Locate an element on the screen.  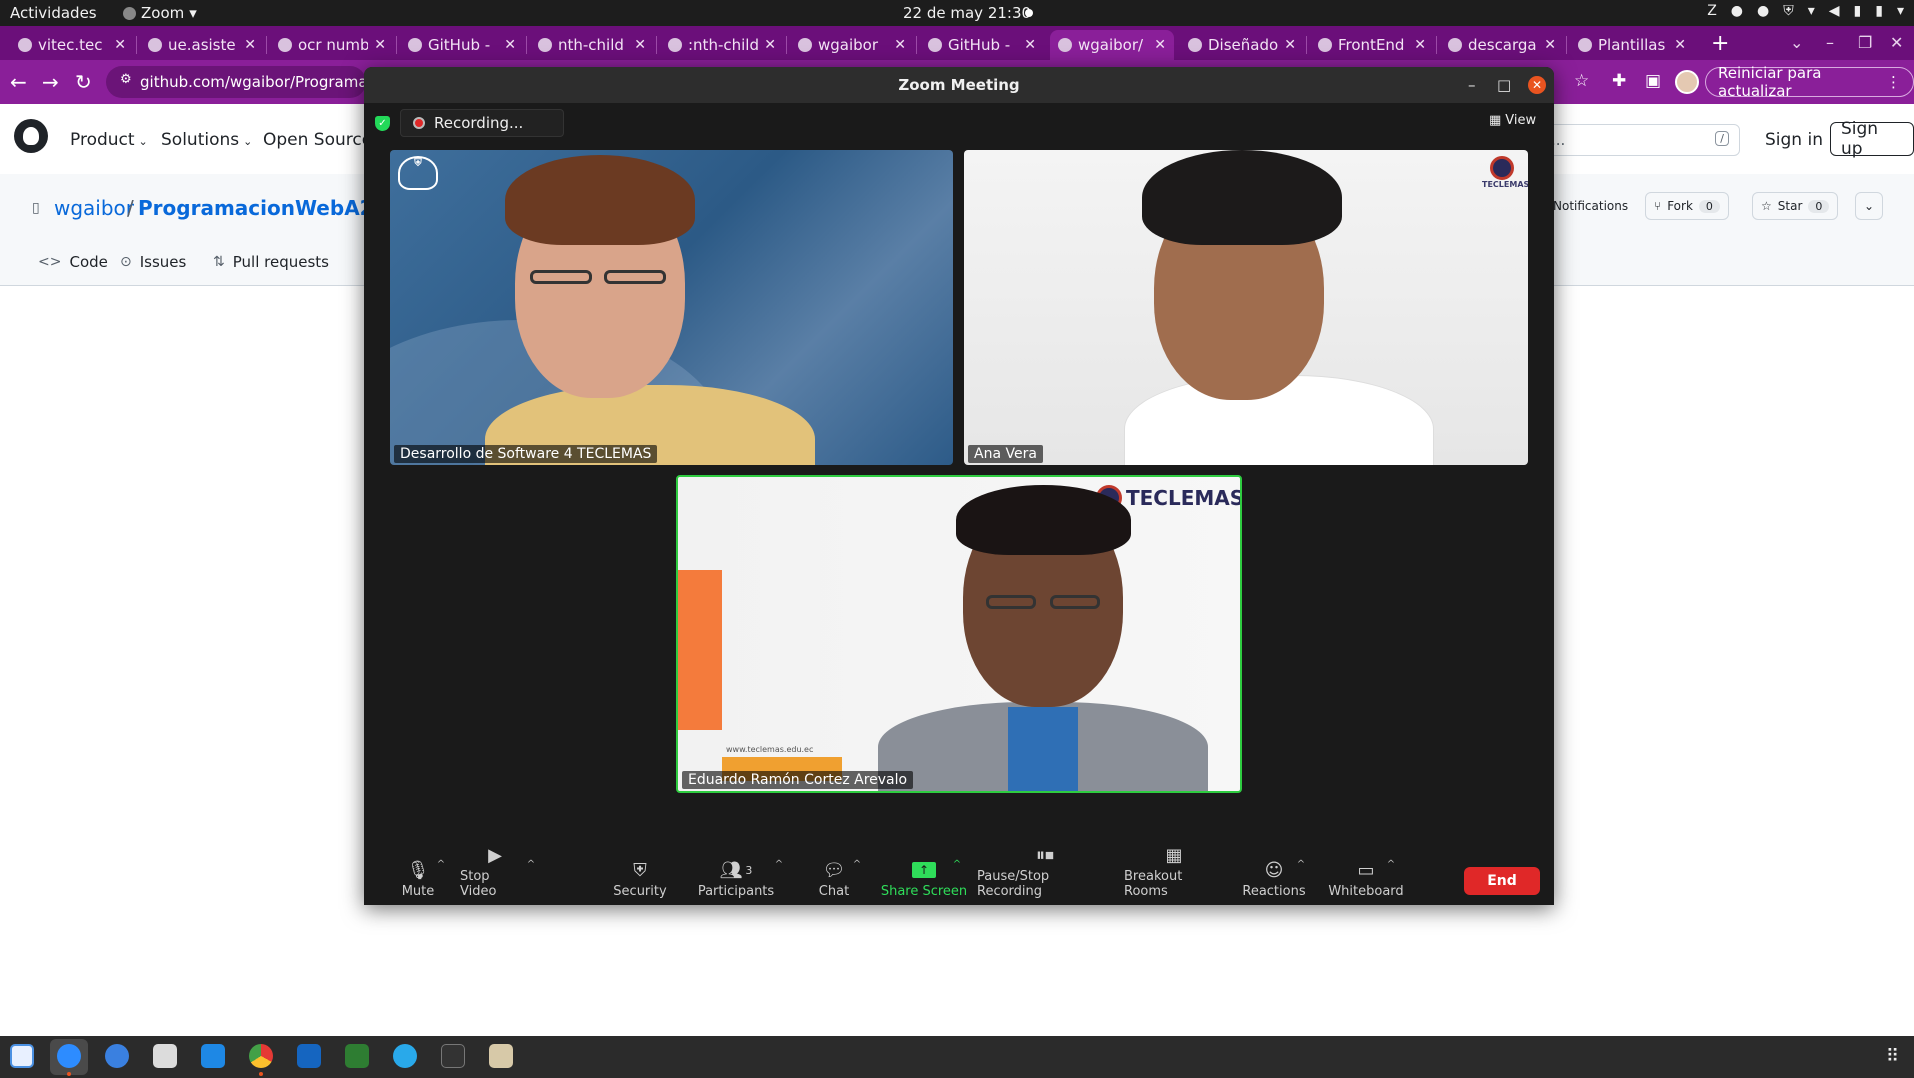
github-logo-icon is located at coordinates (31, 136).